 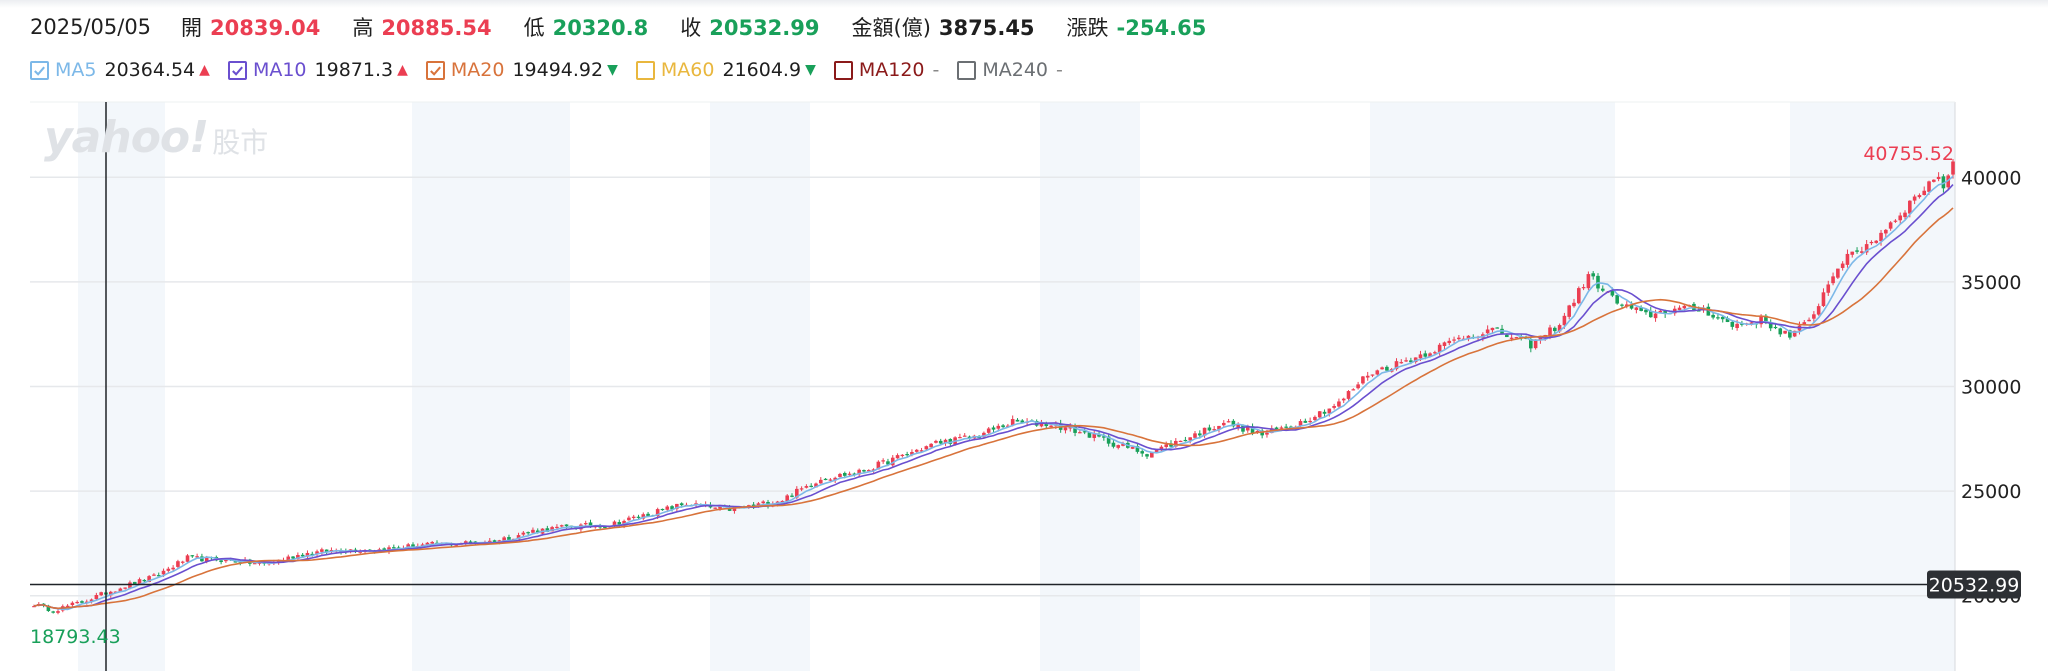 I want to click on min-price-label: 18793.43, so click(x=75, y=637).